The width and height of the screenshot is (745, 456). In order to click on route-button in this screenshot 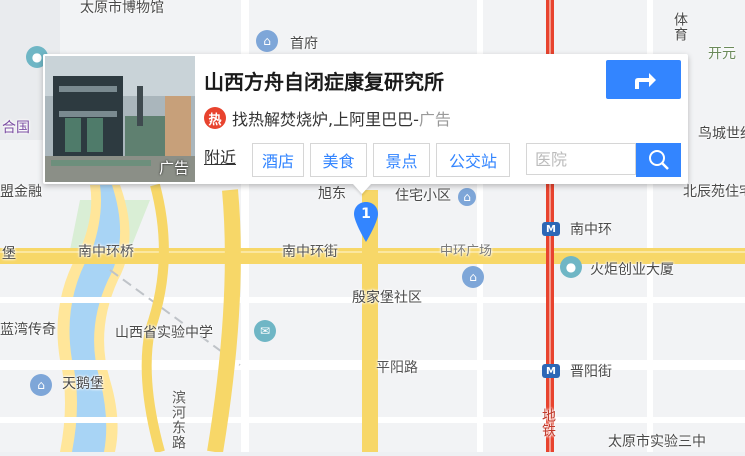, I will do `click(643, 79)`.